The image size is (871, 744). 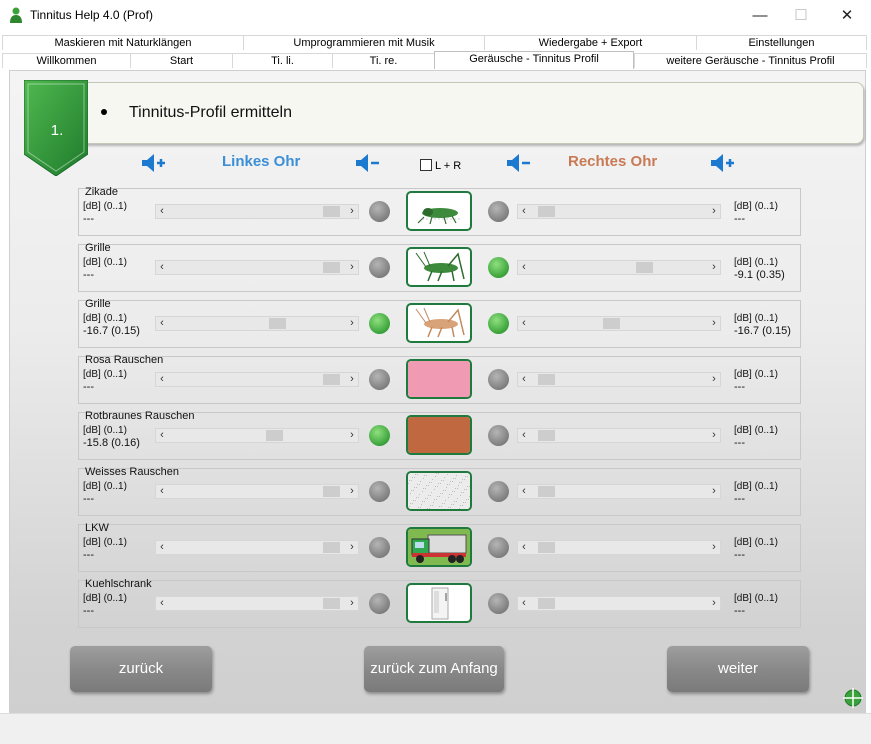 I want to click on cricket-green-icon, so click(x=439, y=267).